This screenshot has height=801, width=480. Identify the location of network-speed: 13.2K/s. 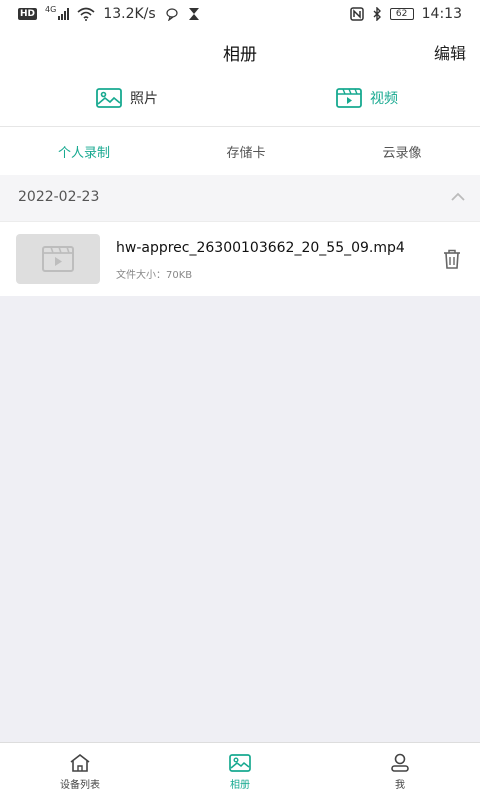
(129, 14).